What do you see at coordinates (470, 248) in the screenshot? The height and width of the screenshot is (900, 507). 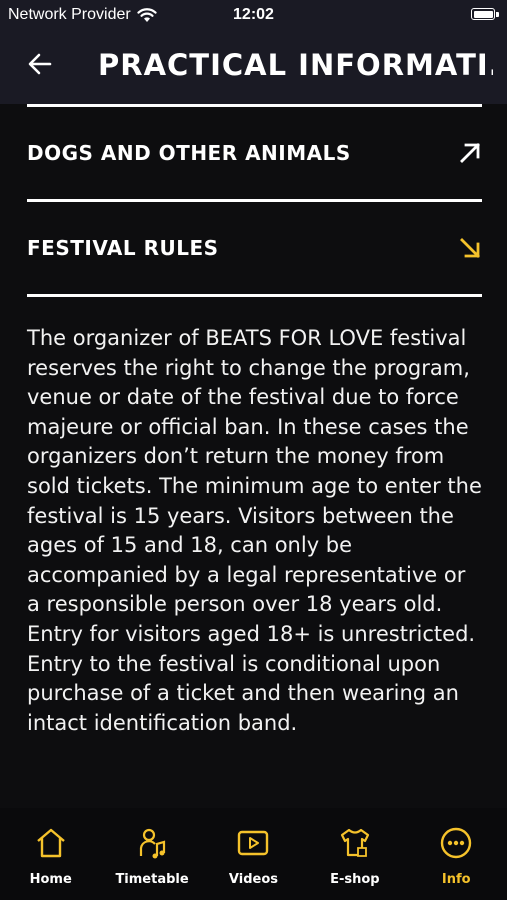 I see `arrow-down-right-icon` at bounding box center [470, 248].